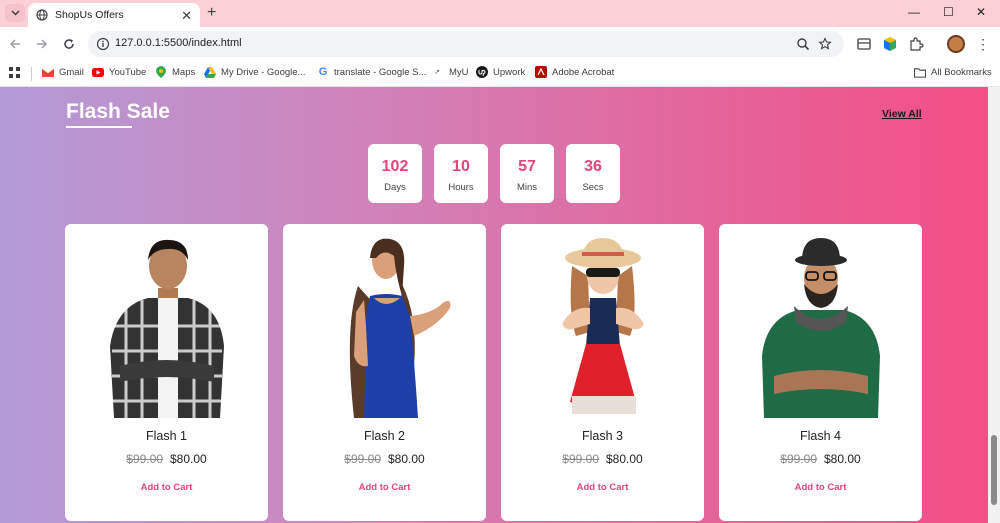 This screenshot has height=523, width=1000. Describe the element at coordinates (500, 13) in the screenshot. I see `browser-tab-bar: ShopUs Offers ✕ + — ☐ ✕` at that location.